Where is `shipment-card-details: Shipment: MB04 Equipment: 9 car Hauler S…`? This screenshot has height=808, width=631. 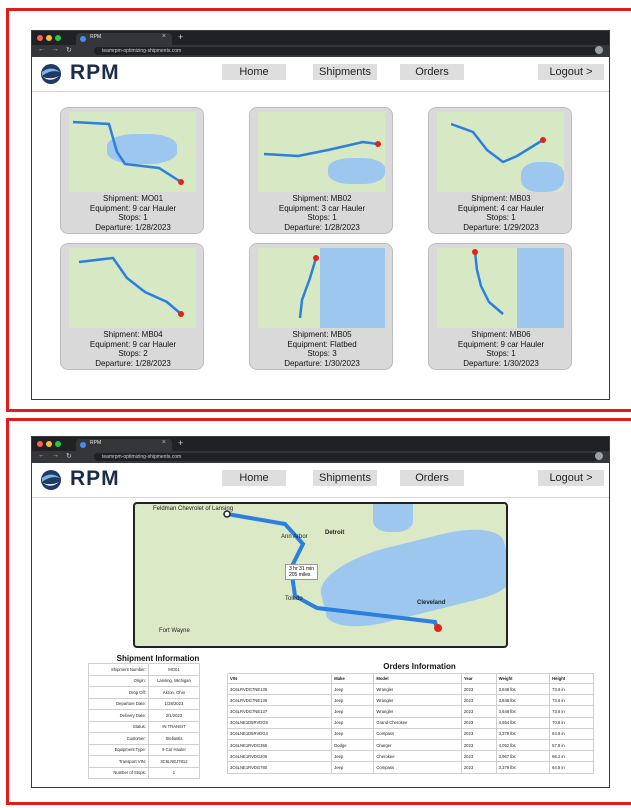 shipment-card-details: Shipment: MB04 Equipment: 9 car Hauler S… is located at coordinates (133, 349).